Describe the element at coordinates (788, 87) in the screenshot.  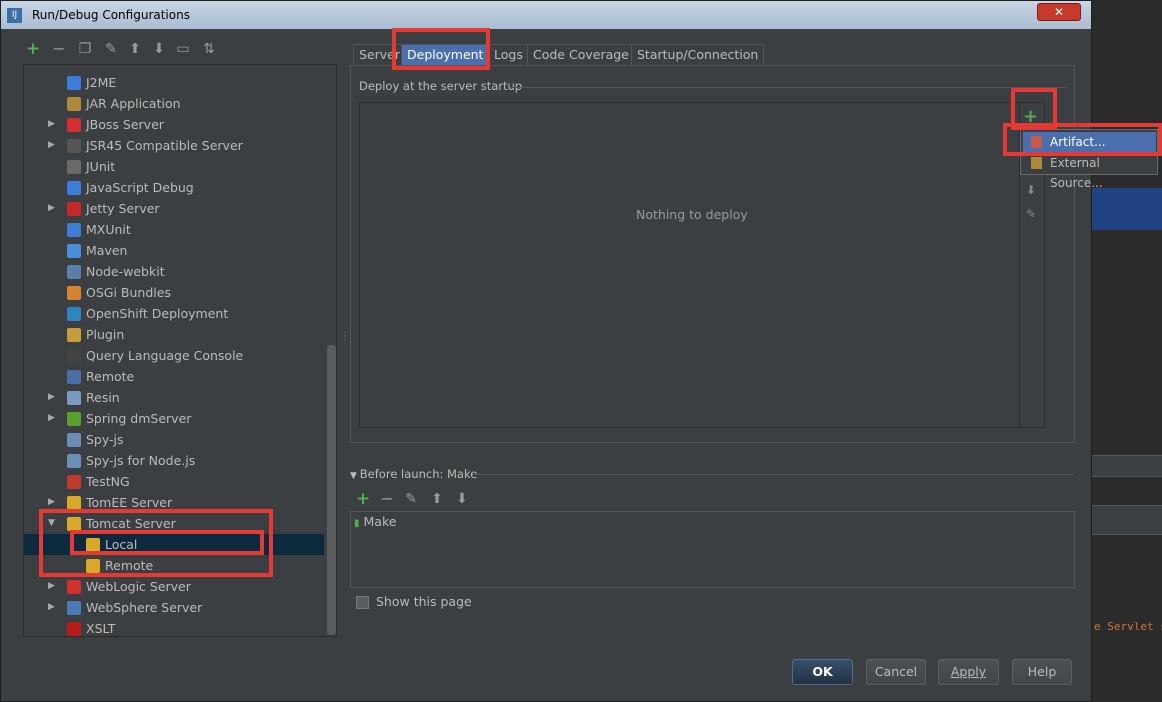
I see `section-divider` at that location.